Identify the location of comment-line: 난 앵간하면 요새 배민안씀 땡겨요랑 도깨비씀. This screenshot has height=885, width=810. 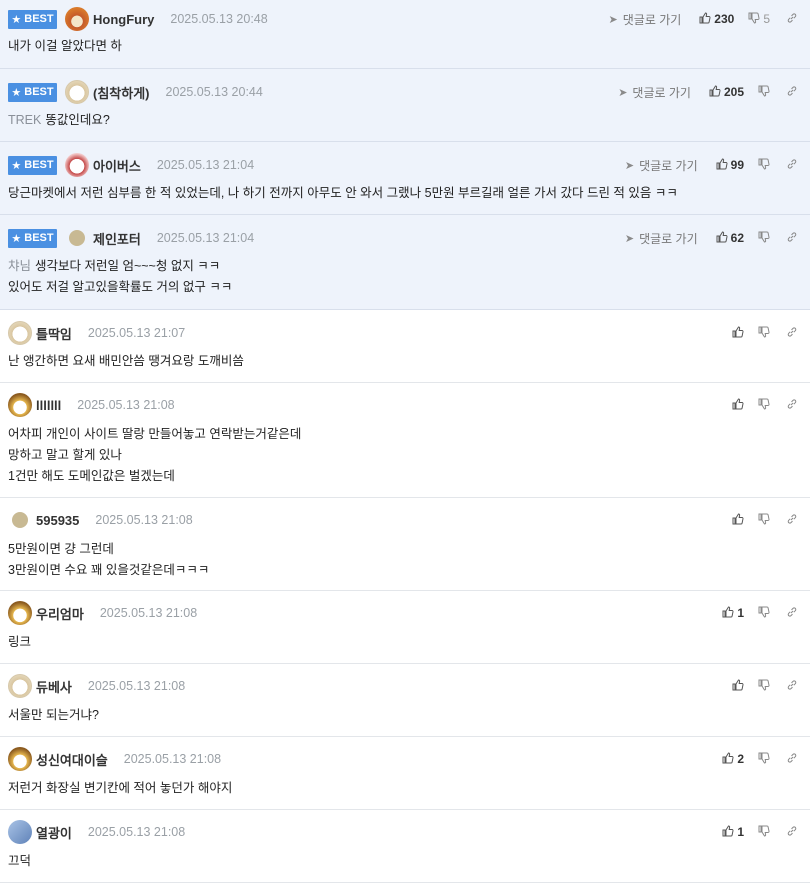
(126, 361).